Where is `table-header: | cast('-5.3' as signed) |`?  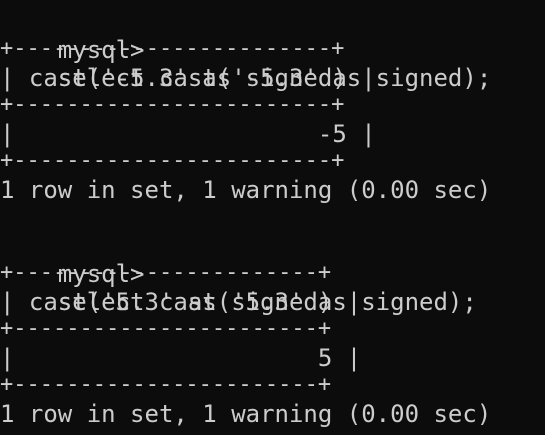 table-header: | cast('-5.3' as signed) | is located at coordinates (188, 78).